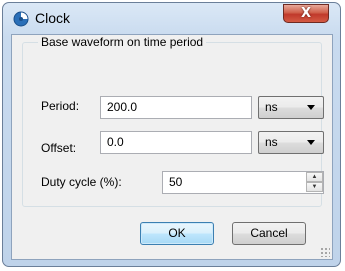  What do you see at coordinates (291, 142) in the screenshot?
I see `offset-unit-select: ns` at bounding box center [291, 142].